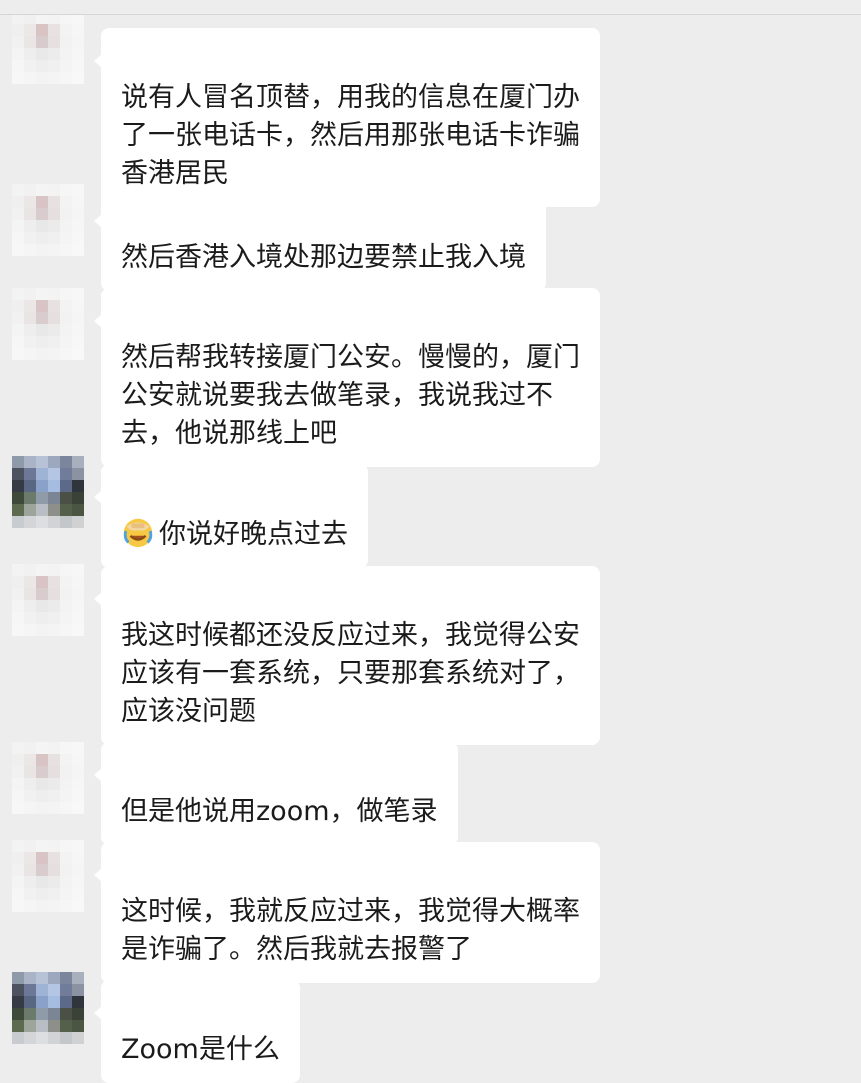  What do you see at coordinates (323, 257) in the screenshot?
I see `message-text: 然后香港入境处那边要禁止我入境` at bounding box center [323, 257].